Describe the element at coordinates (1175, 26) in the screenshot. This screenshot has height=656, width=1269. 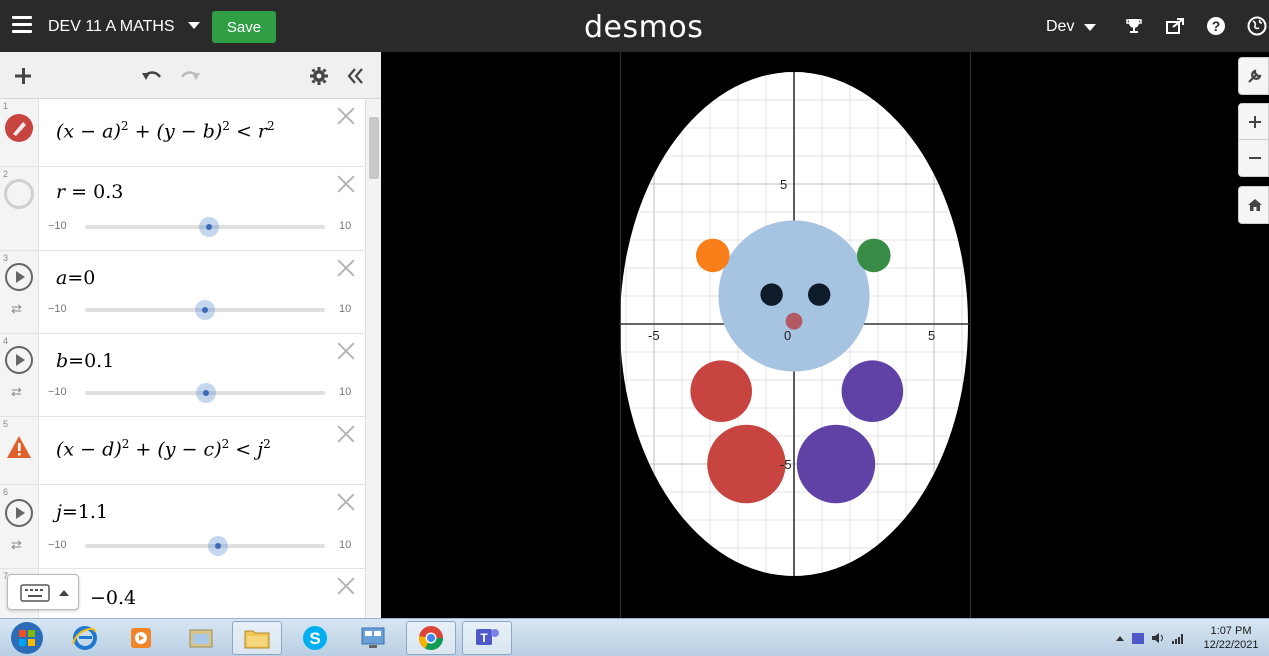
I see `share-icon` at that location.